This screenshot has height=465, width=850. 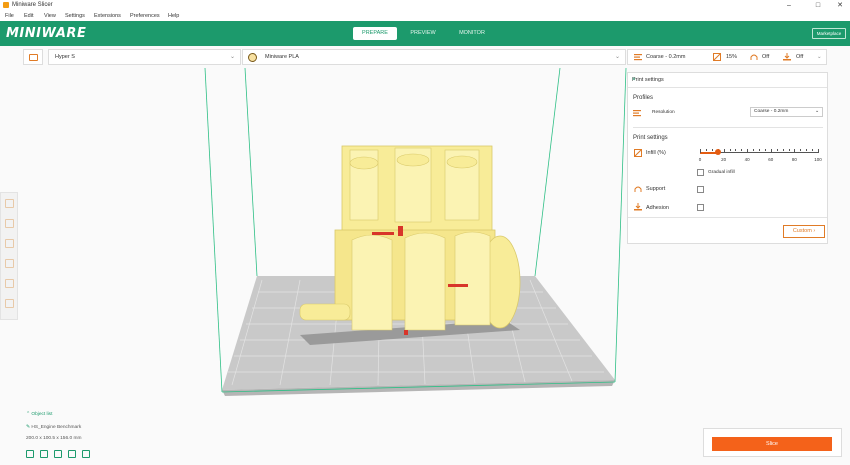 I want to click on resolution-icon, so click(x=637, y=113).